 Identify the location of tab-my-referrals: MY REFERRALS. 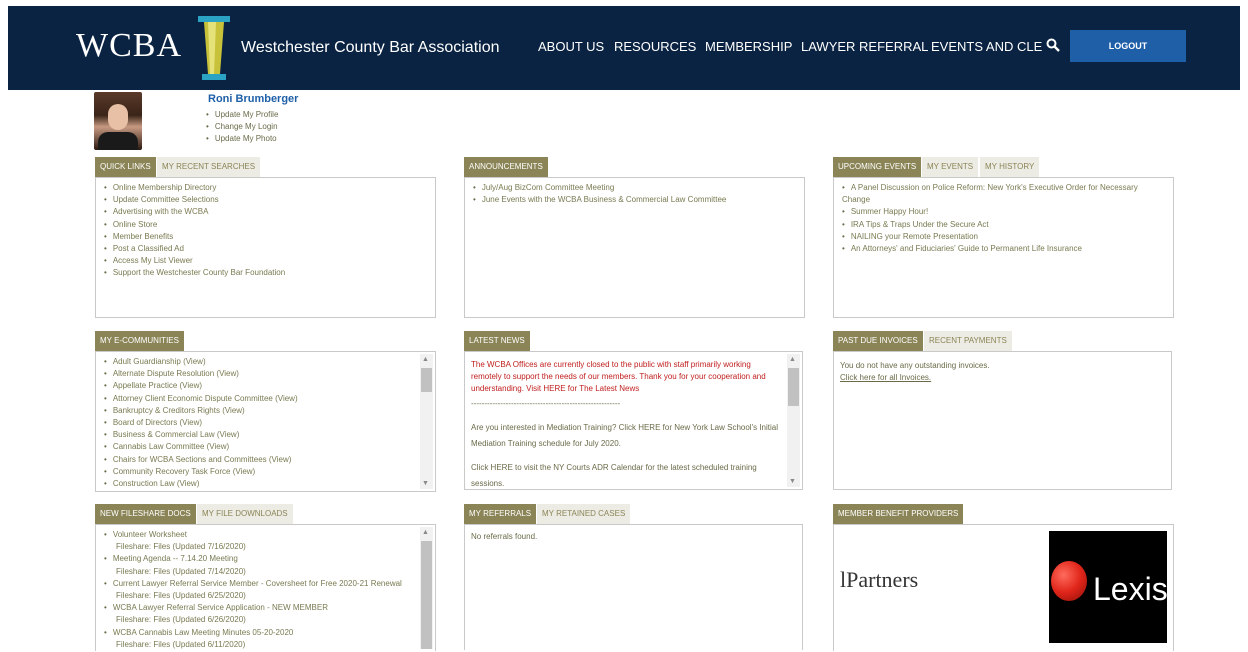
(500, 514).